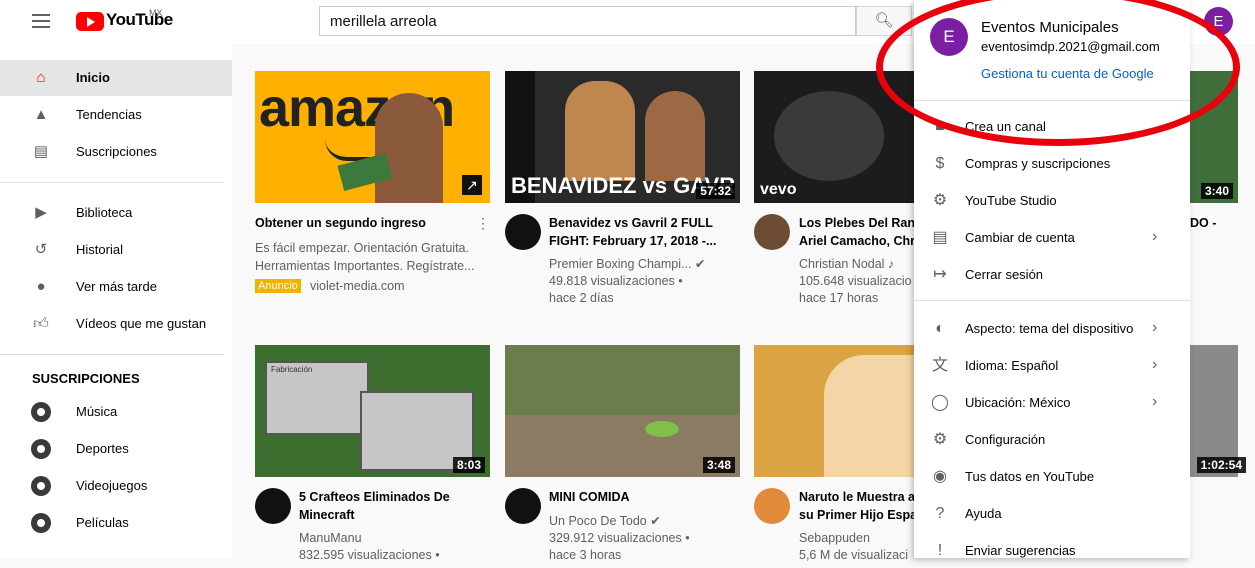 The width and height of the screenshot is (1255, 568). Describe the element at coordinates (834, 137) in the screenshot. I see `video-thumbnail: vevo` at that location.